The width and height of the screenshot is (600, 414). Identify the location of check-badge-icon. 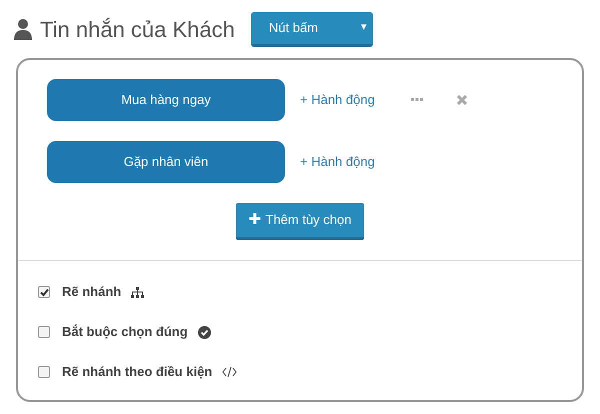
(204, 332).